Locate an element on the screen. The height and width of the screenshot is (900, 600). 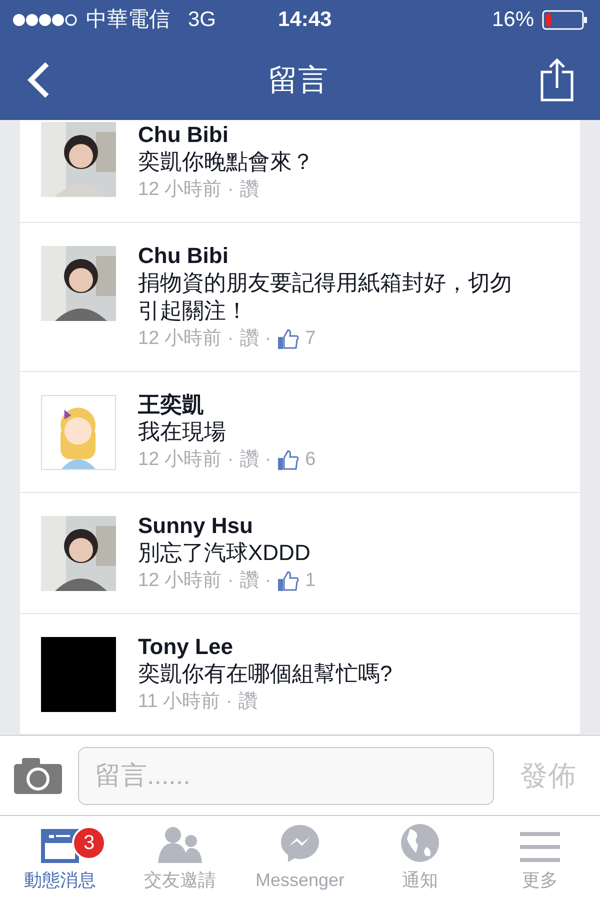
comment-text: 奕凱你有在哪個組幫忙嗎? is located at coordinates (265, 674).